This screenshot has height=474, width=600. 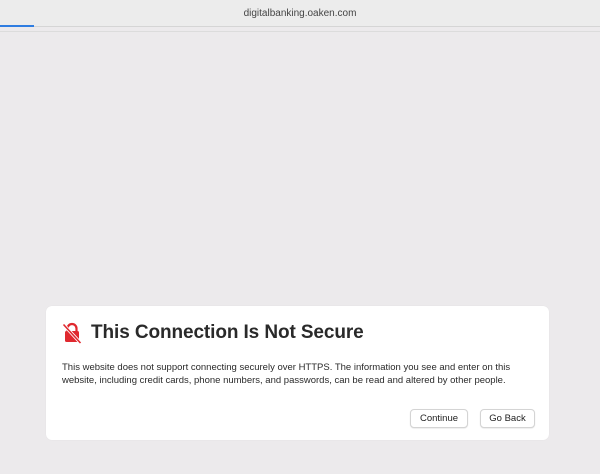 I want to click on url-text: digitalbanking.oaken.com, so click(x=300, y=13).